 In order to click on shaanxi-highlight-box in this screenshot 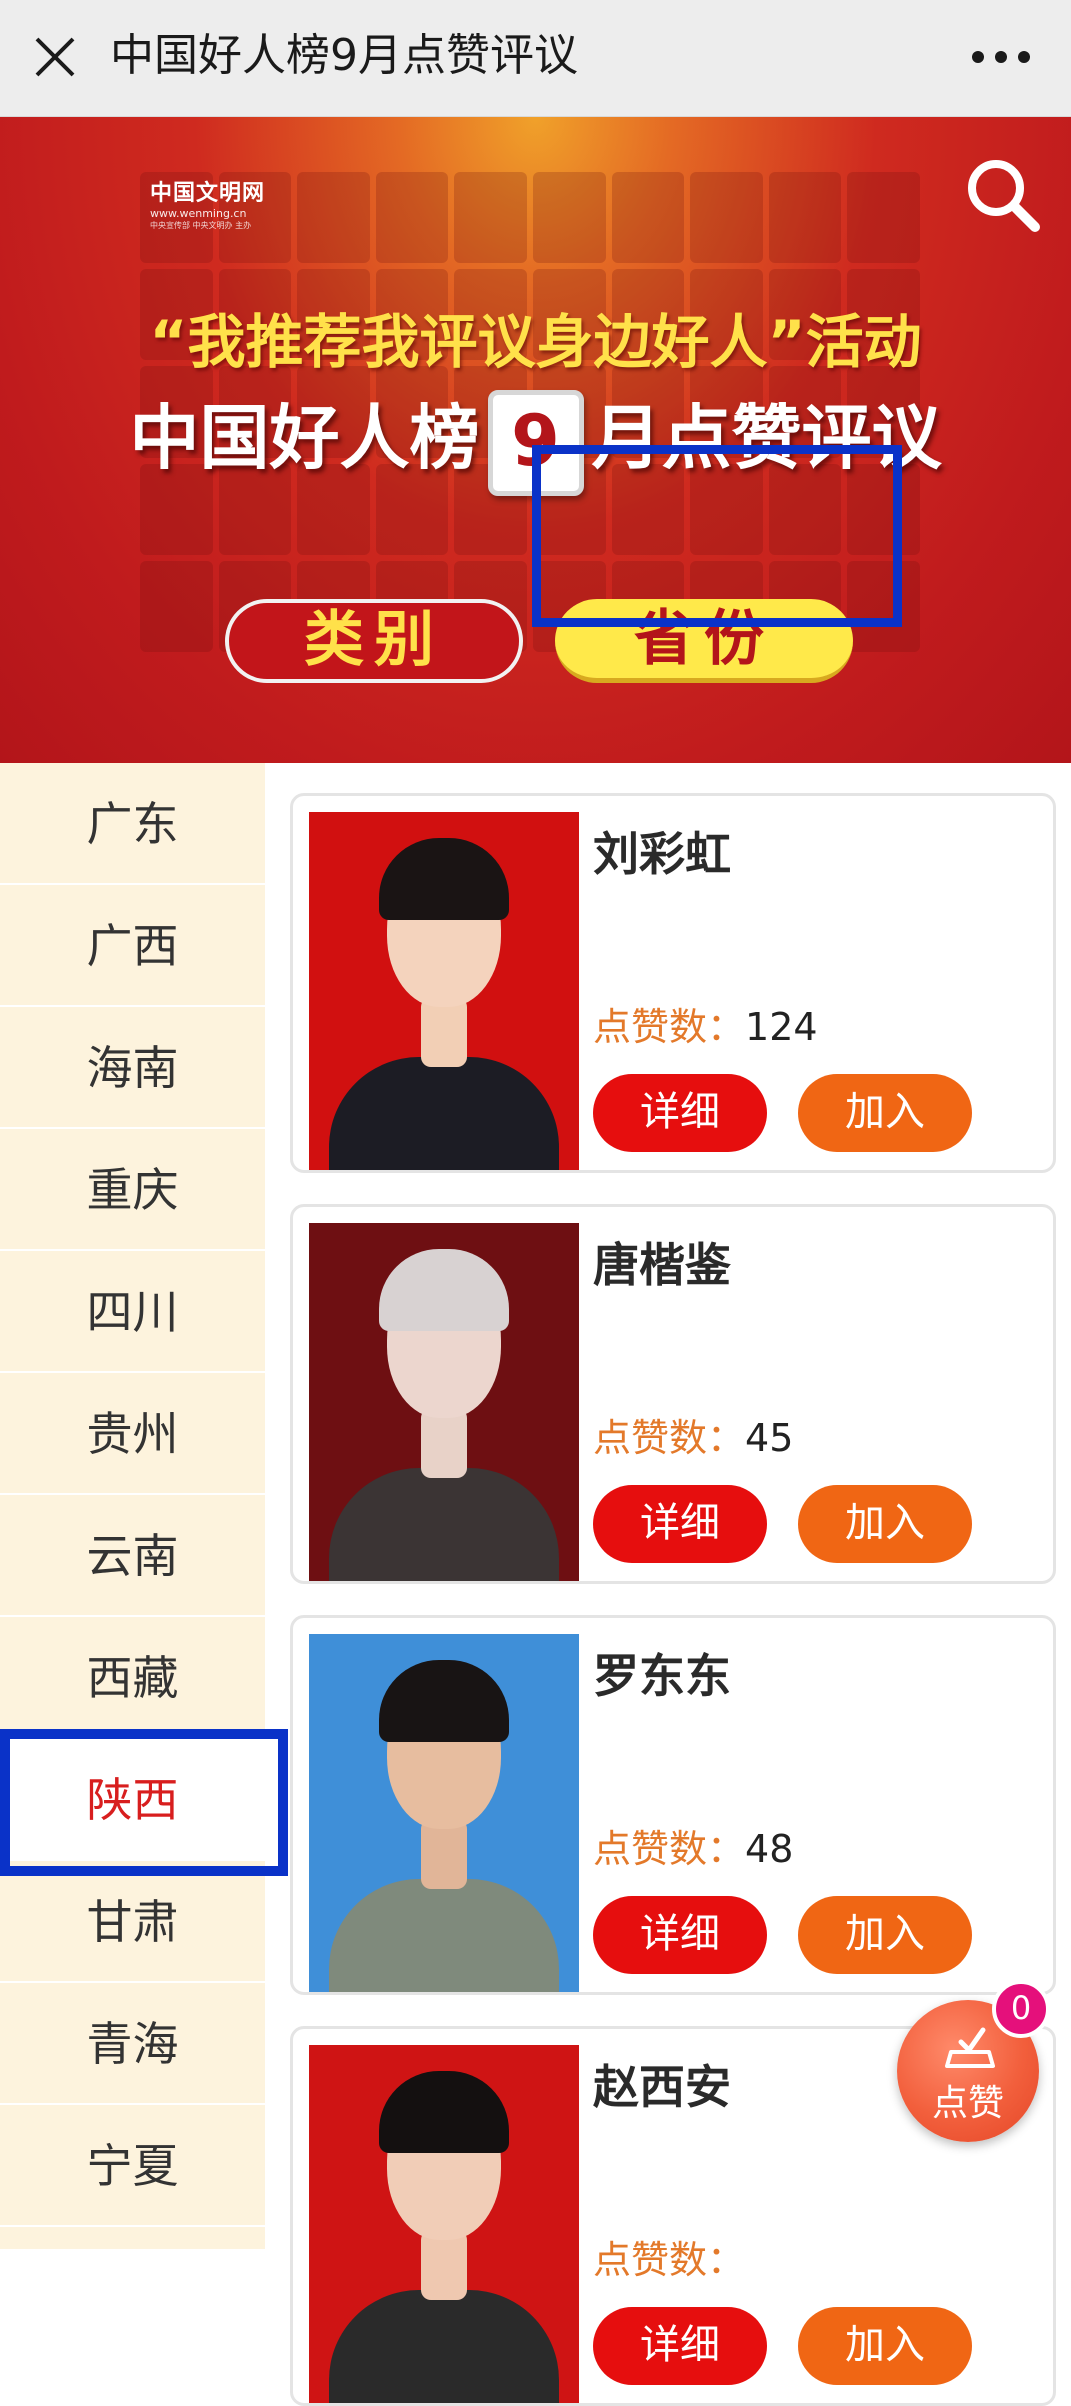, I will do `click(144, 1802)`.